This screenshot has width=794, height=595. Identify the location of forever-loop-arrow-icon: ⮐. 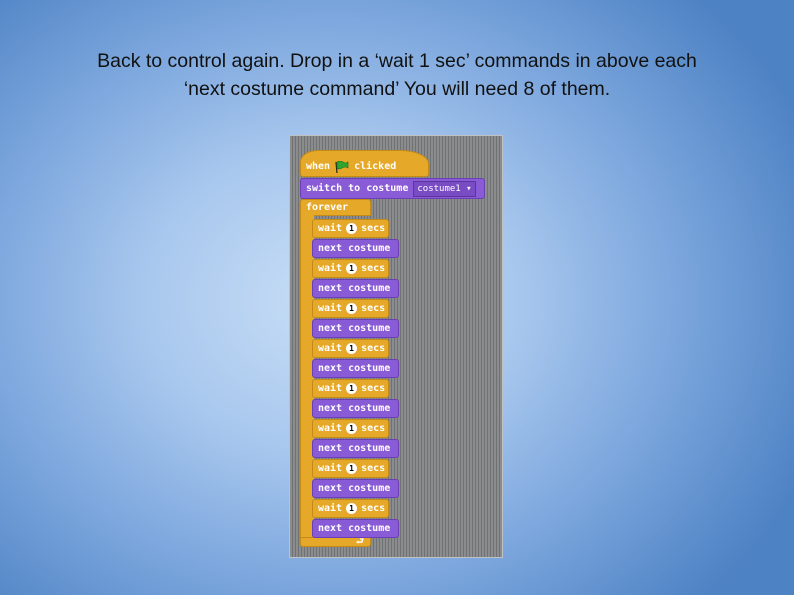
(335, 542).